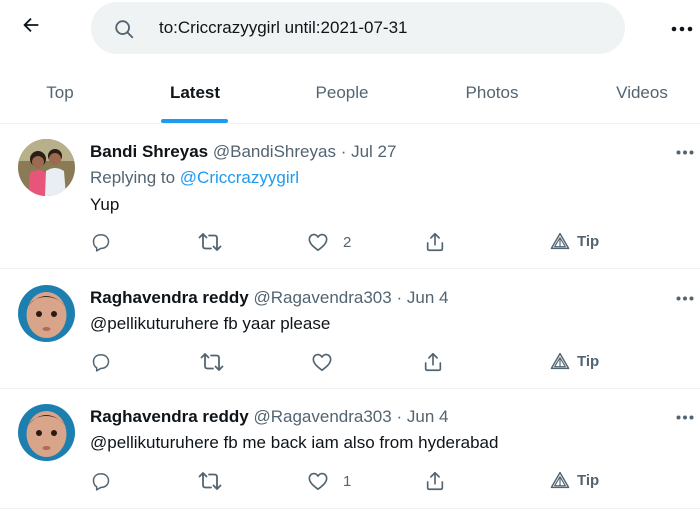 The image size is (700, 522). Describe the element at coordinates (642, 92) in the screenshot. I see `tab-videos: Videos` at that location.